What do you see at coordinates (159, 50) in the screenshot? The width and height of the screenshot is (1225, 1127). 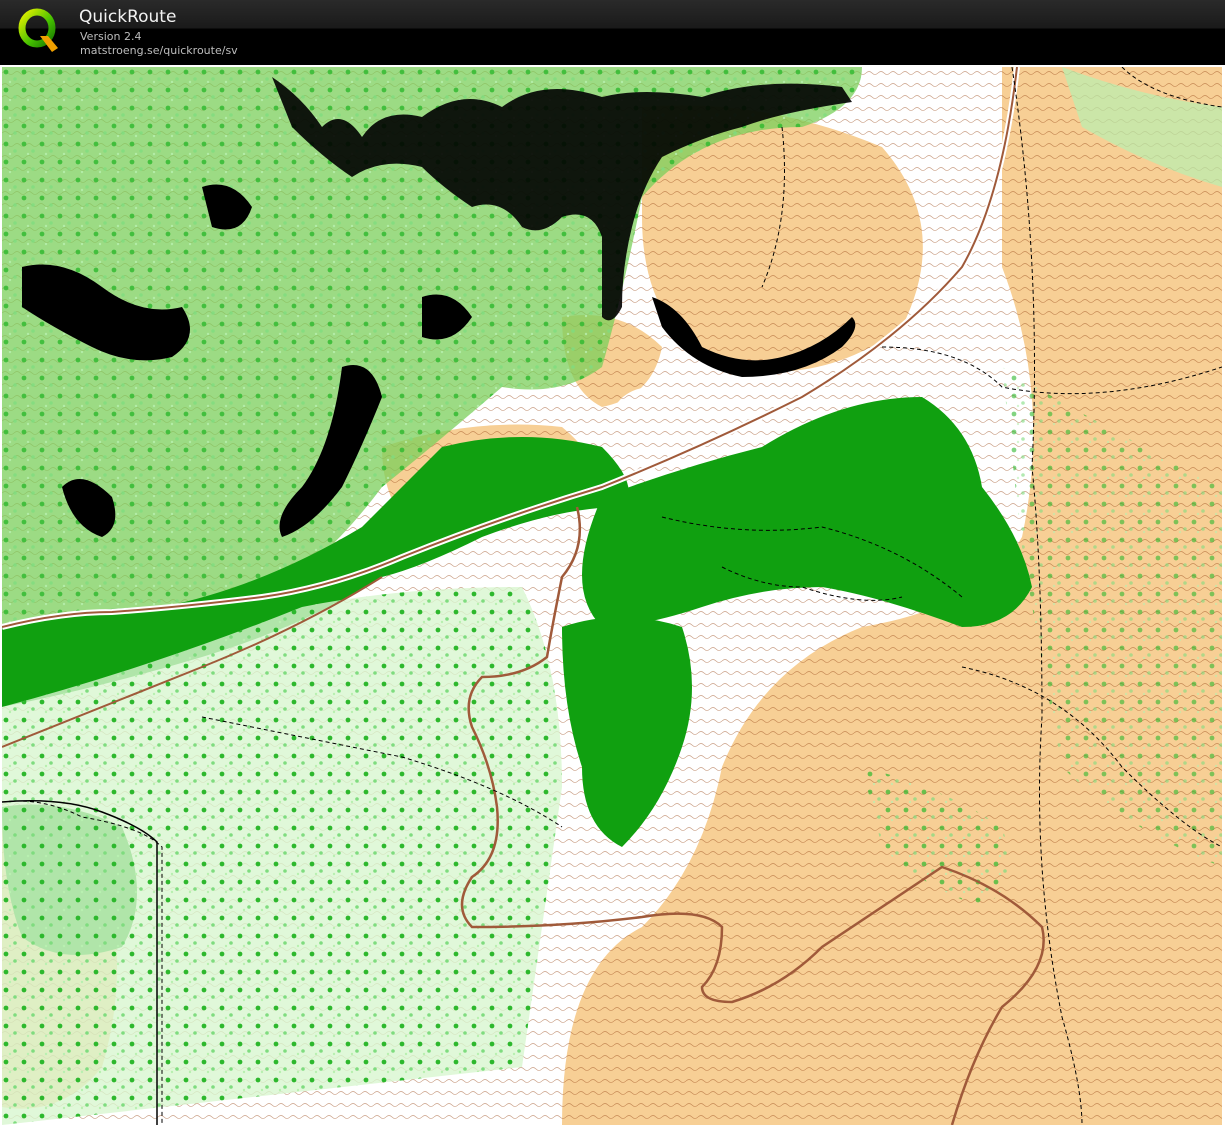 I see `app-url: matstroeng.se/quickroute/sv` at bounding box center [159, 50].